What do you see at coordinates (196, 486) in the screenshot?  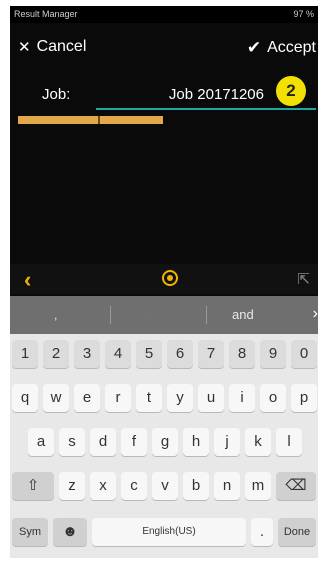 I see `key-b: b` at bounding box center [196, 486].